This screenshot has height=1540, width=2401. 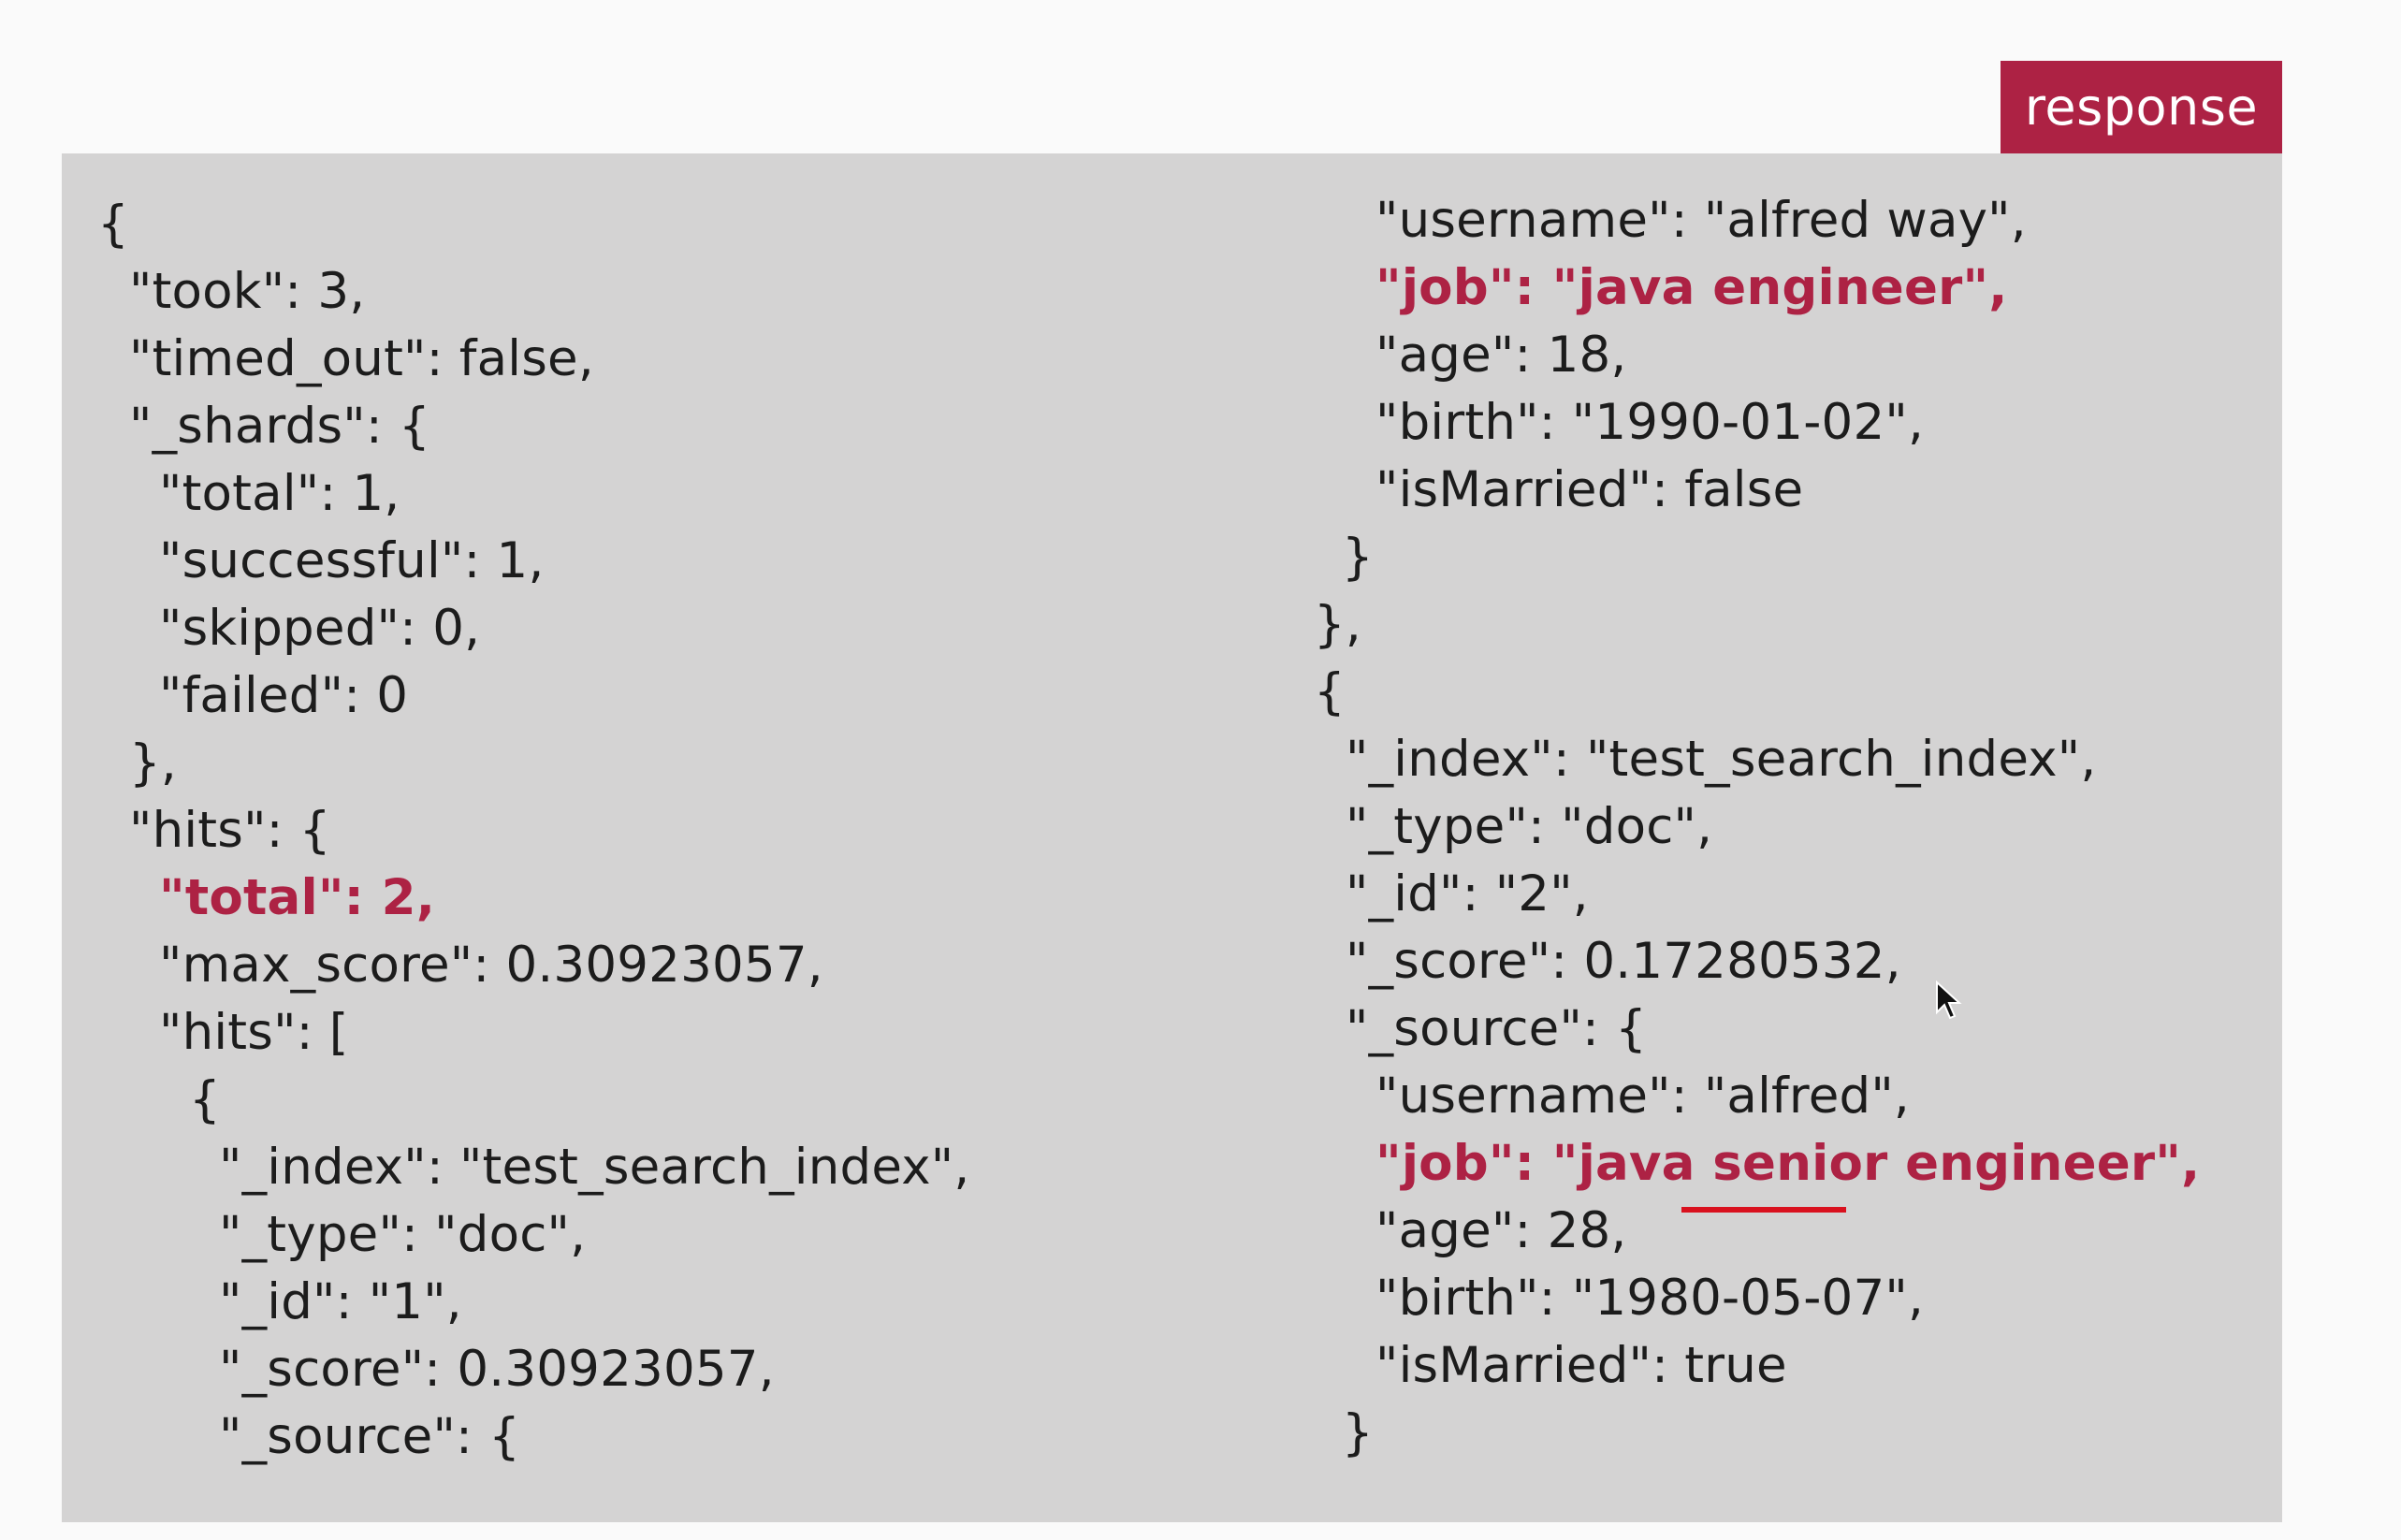 I want to click on code-line: "_id": "2",, so click(x=1468, y=894).